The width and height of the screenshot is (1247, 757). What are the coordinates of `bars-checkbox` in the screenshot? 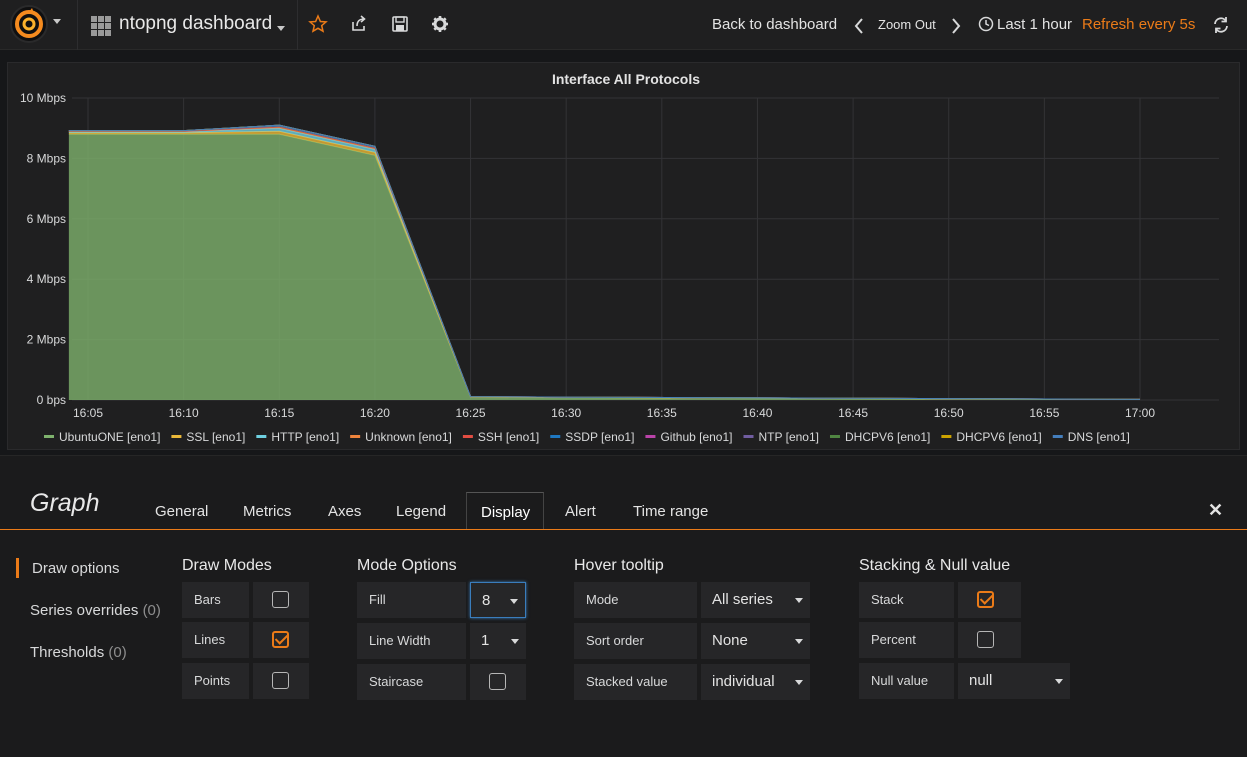 It's located at (281, 600).